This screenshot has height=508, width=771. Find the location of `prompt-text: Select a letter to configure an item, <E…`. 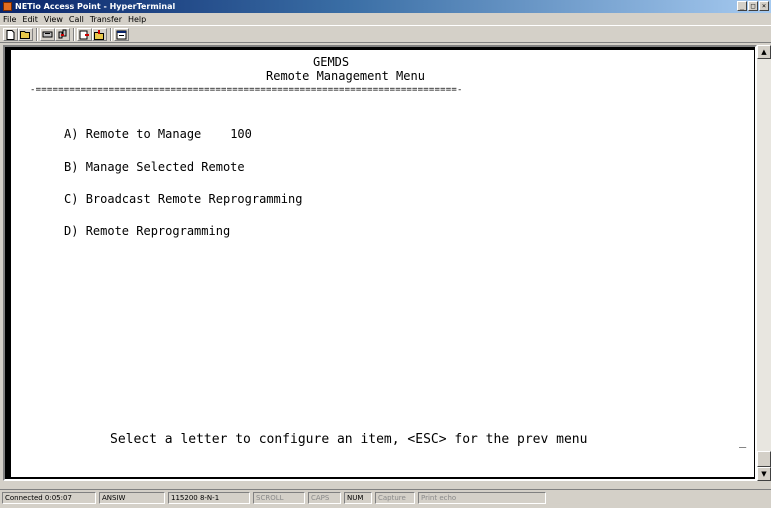

prompt-text: Select a letter to configure an item, <E… is located at coordinates (349, 439).